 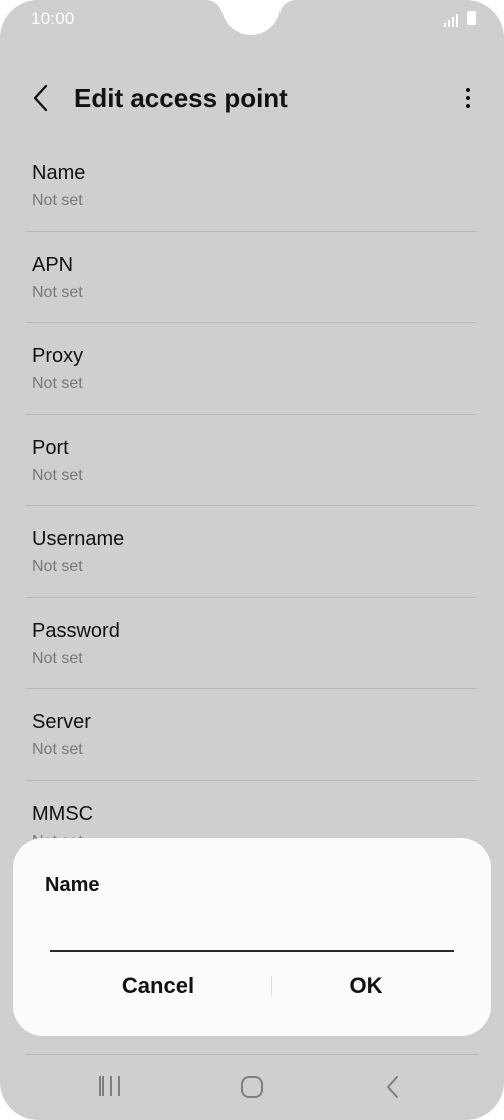 What do you see at coordinates (76, 630) in the screenshot?
I see `item-title: Password` at bounding box center [76, 630].